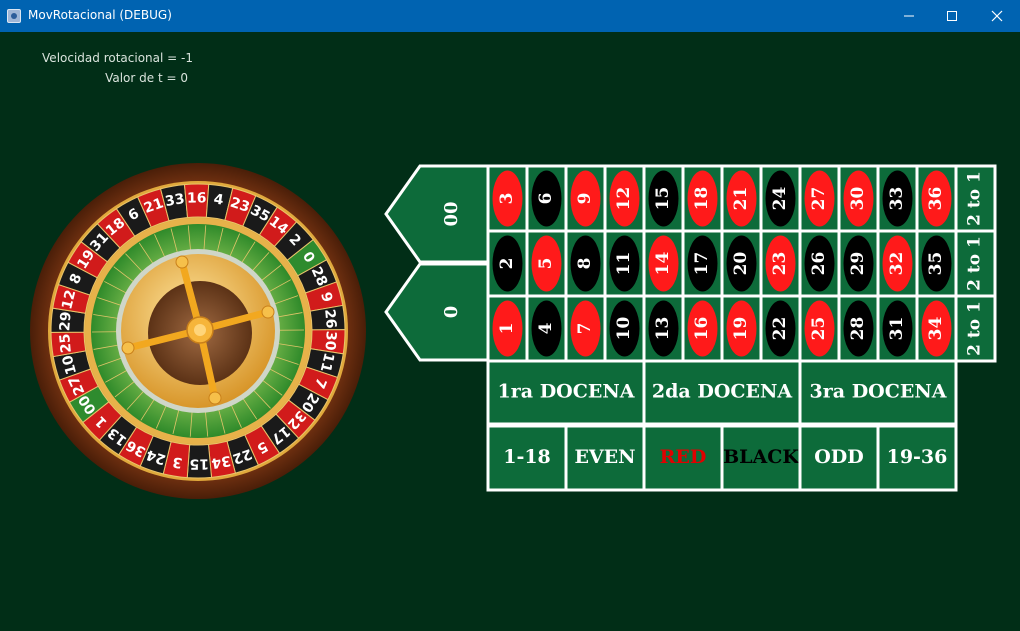  I want to click on number-label: 35, so click(936, 264).